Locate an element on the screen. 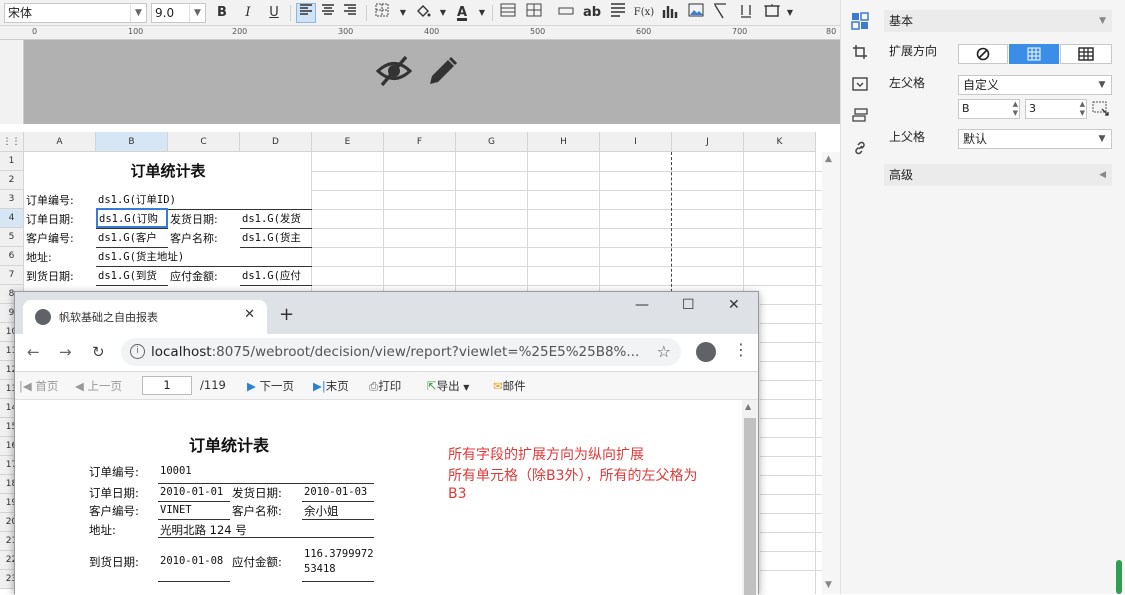 This screenshot has width=1125, height=595. row-header: 5 is located at coordinates (12, 237).